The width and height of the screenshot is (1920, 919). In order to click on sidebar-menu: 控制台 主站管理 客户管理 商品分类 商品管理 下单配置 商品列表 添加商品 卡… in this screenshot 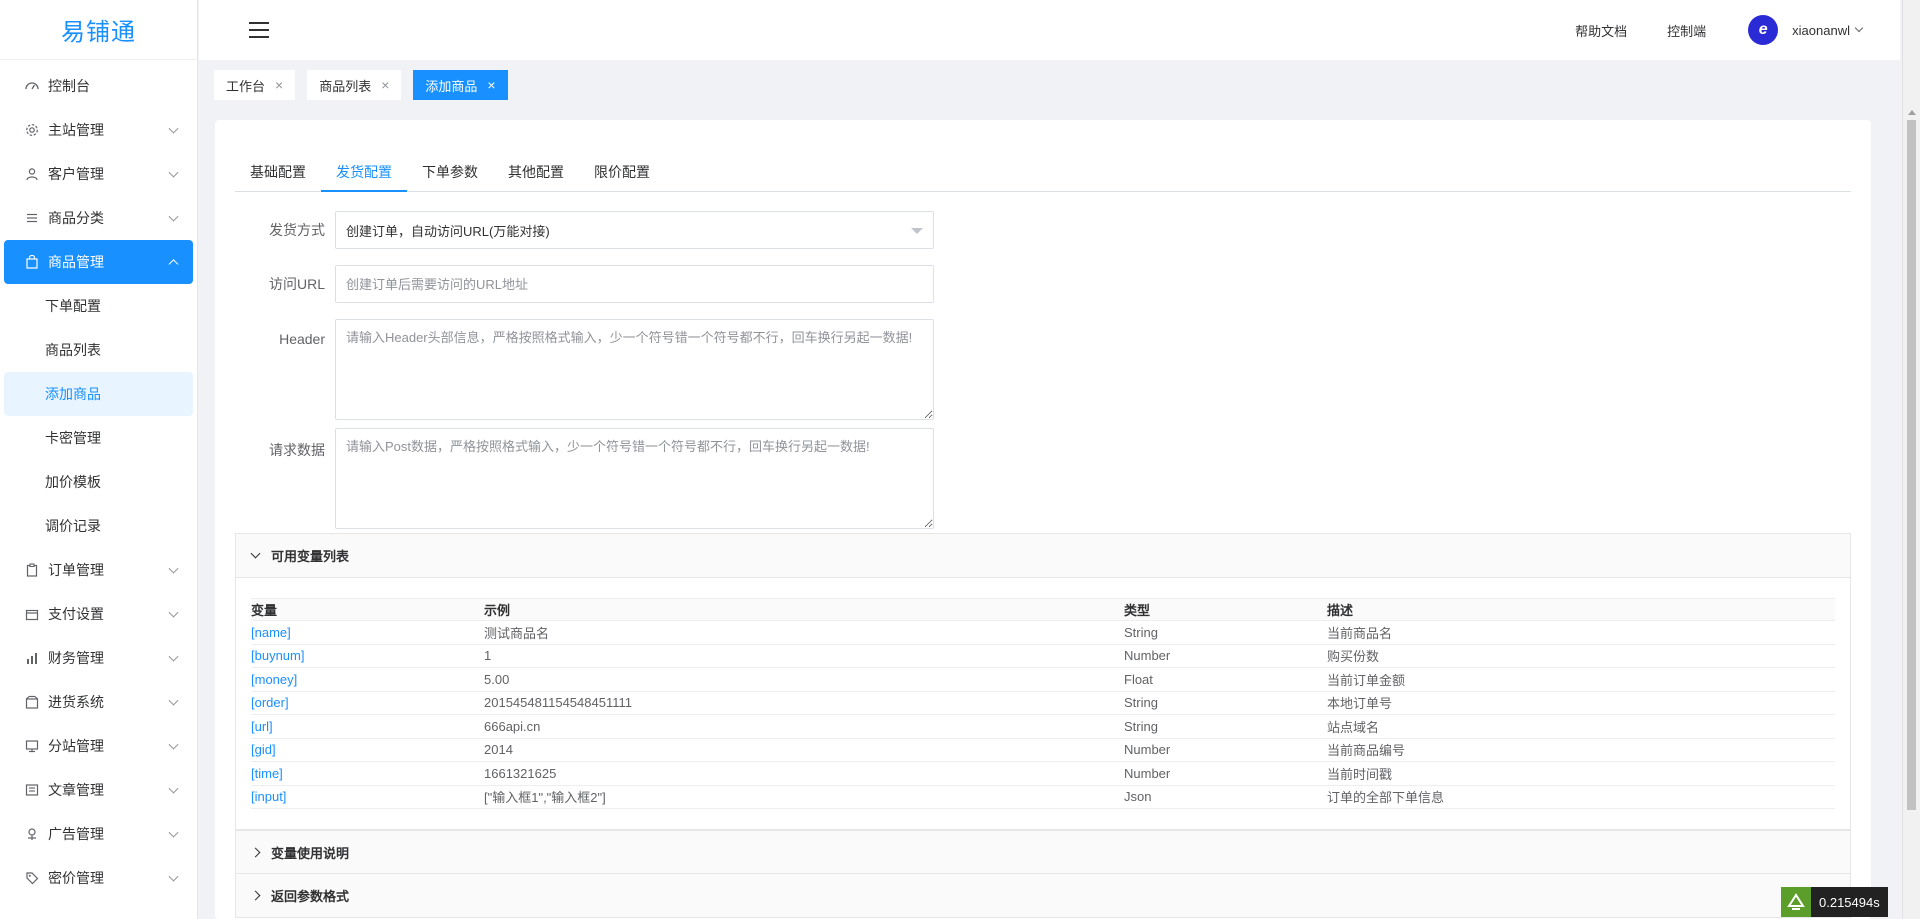, I will do `click(98, 480)`.